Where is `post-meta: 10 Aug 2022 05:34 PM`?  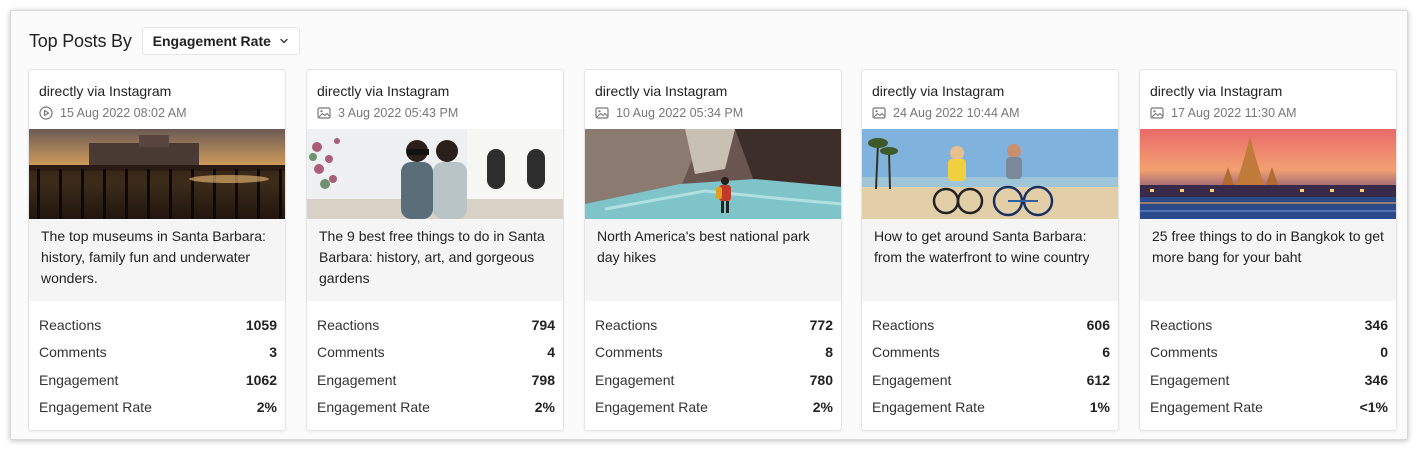 post-meta: 10 Aug 2022 05:34 PM is located at coordinates (669, 113).